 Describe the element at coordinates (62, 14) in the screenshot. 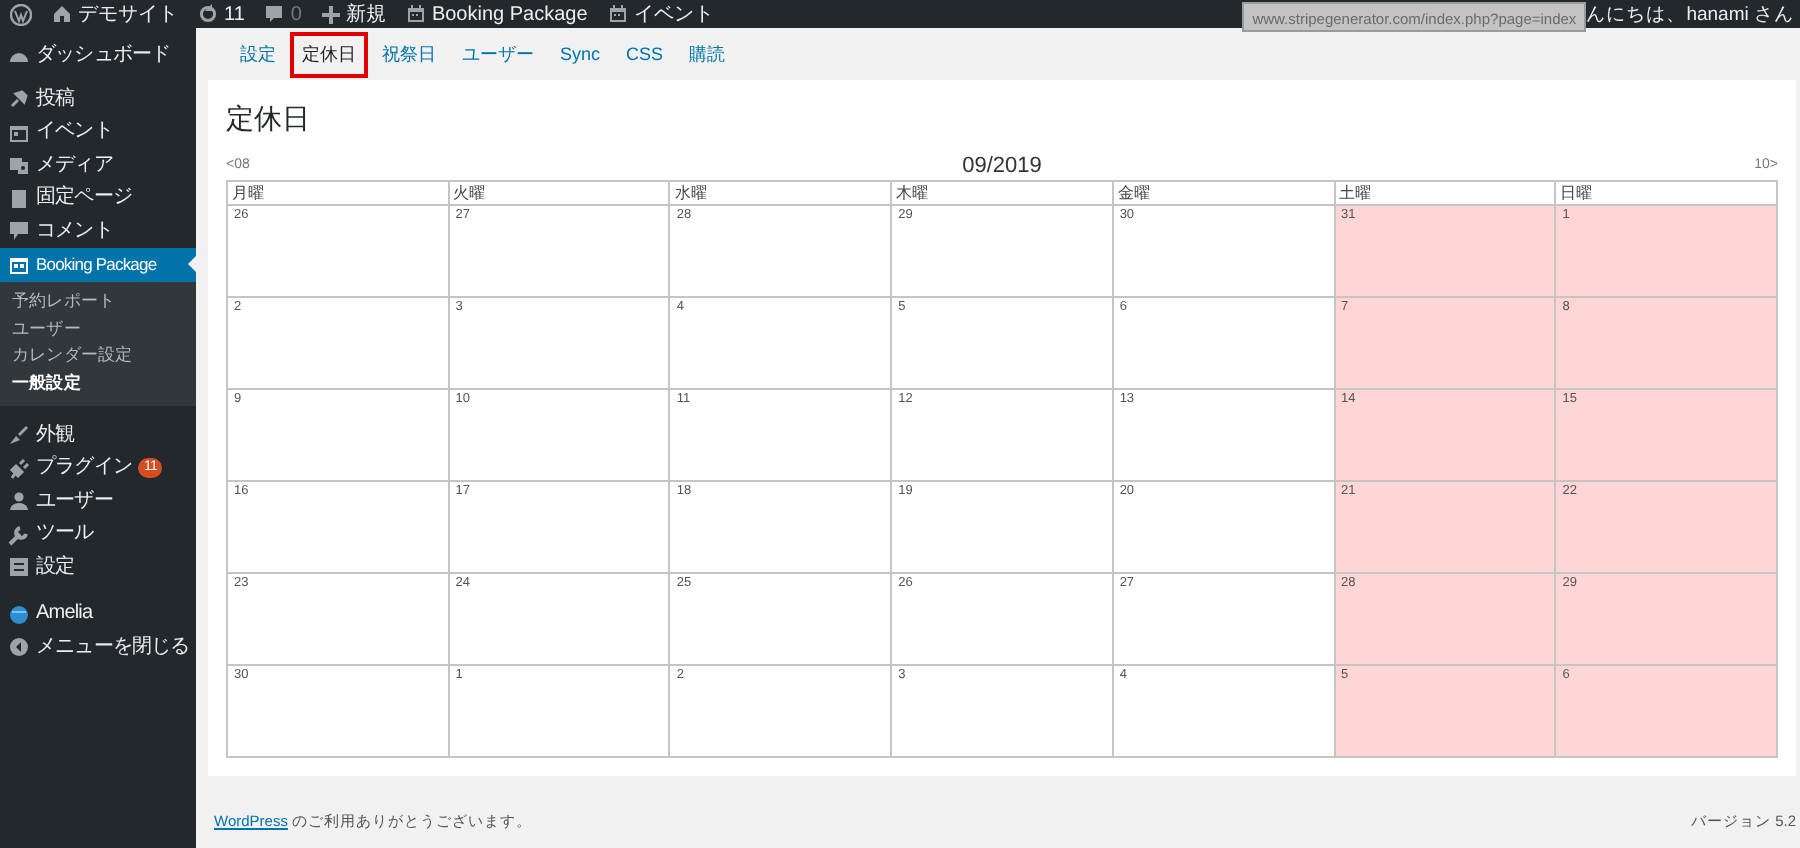

I see `home-icon` at that location.